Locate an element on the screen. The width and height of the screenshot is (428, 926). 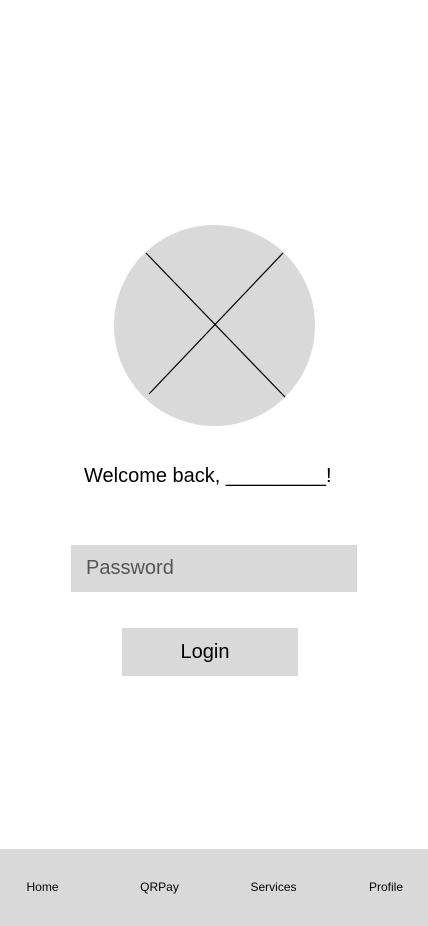
bottom-tab-bar: Home QRPay Services Profile is located at coordinates (214, 887).